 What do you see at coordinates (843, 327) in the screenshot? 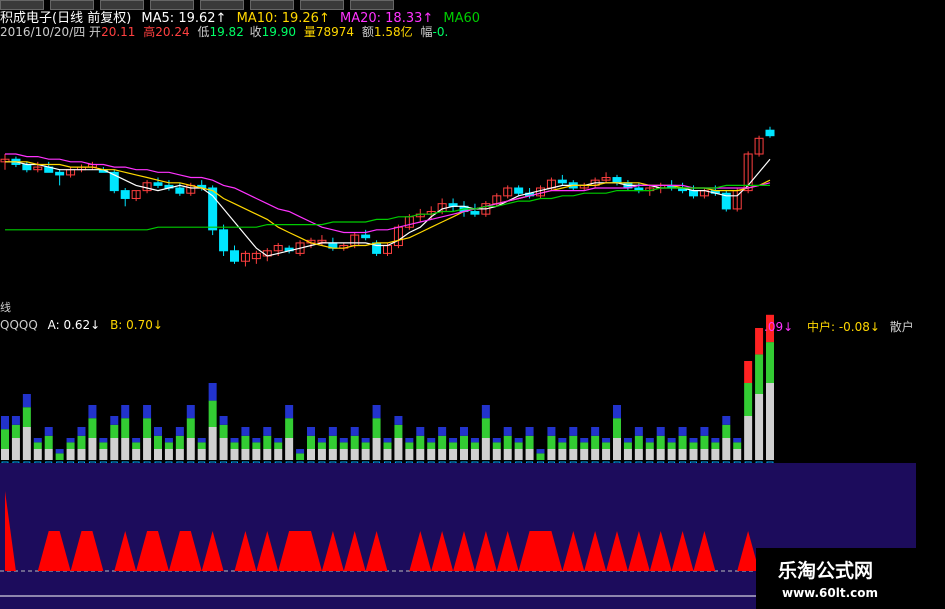
I see `indicator-mid-label: 中户: -0.08↓` at bounding box center [843, 327].